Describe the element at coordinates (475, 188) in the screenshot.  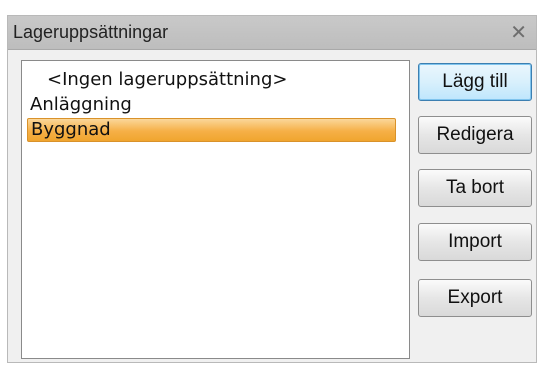
I see `remove-button: Ta bort` at that location.